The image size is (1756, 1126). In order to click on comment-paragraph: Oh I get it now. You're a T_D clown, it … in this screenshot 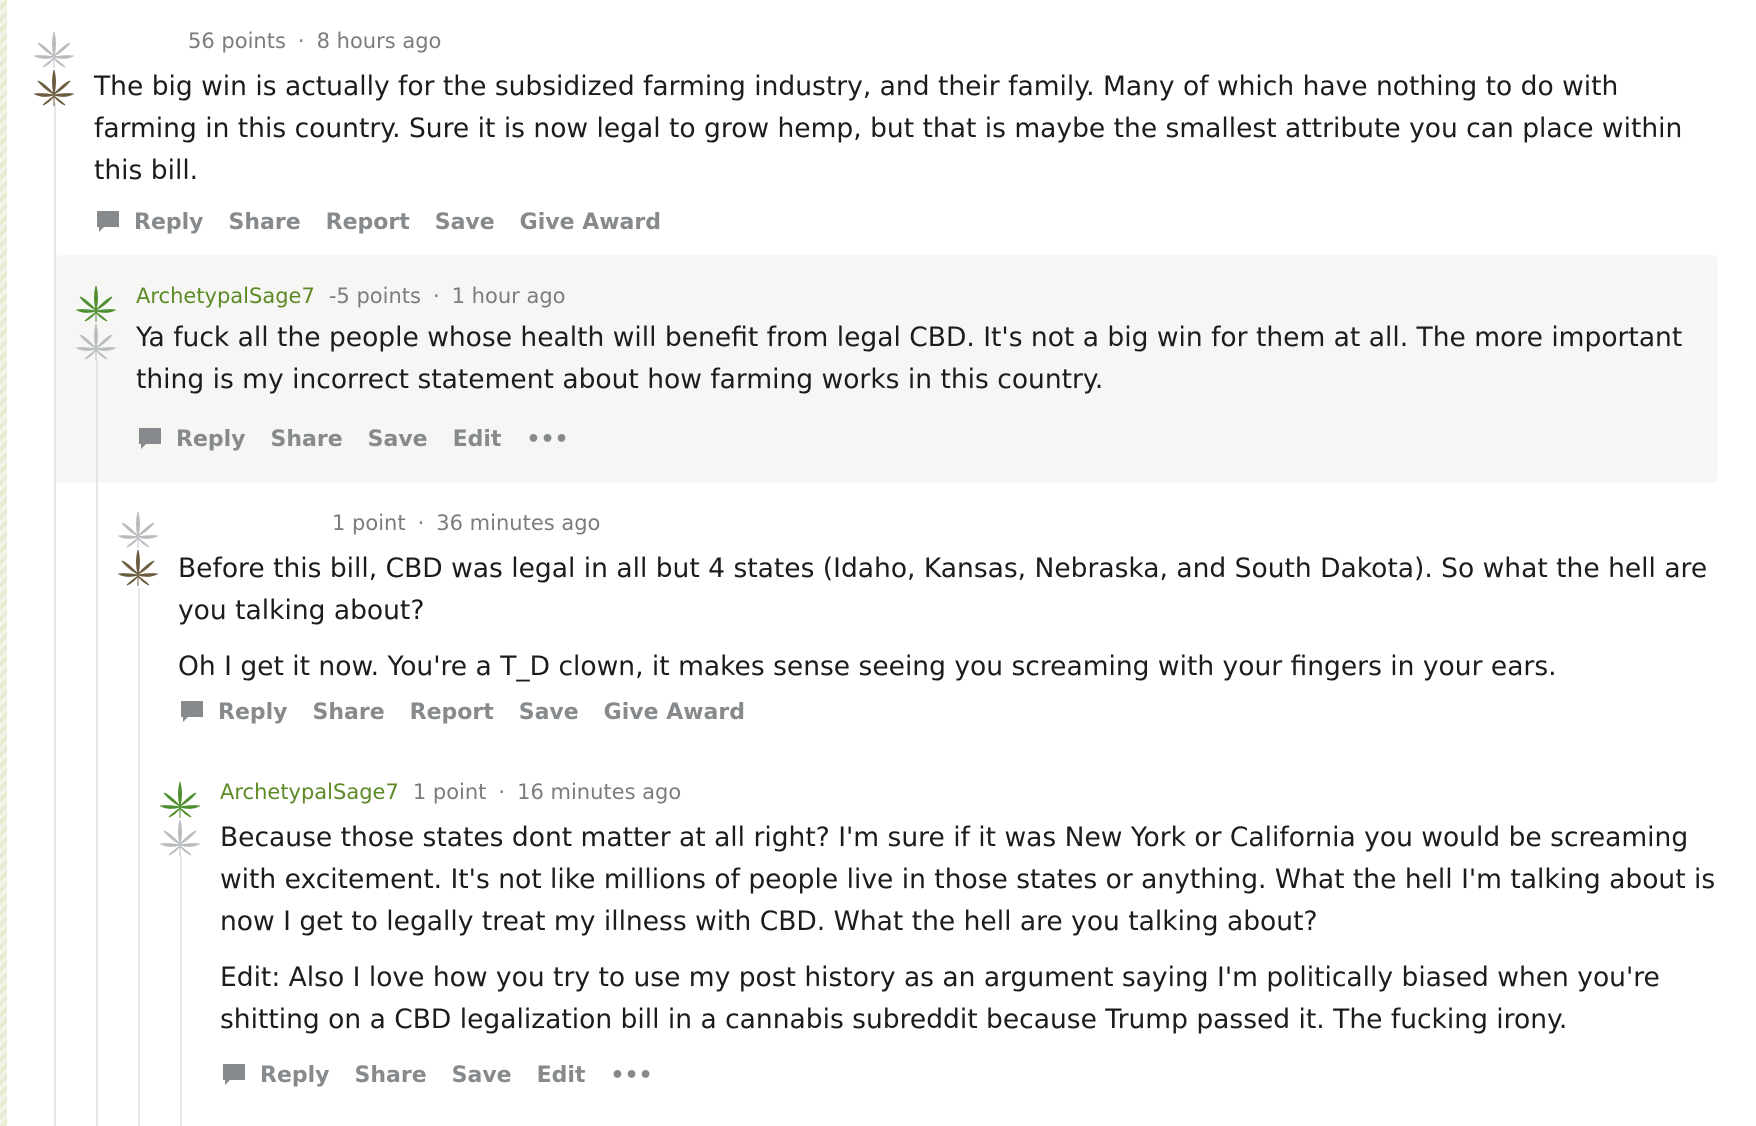, I will do `click(867, 666)`.